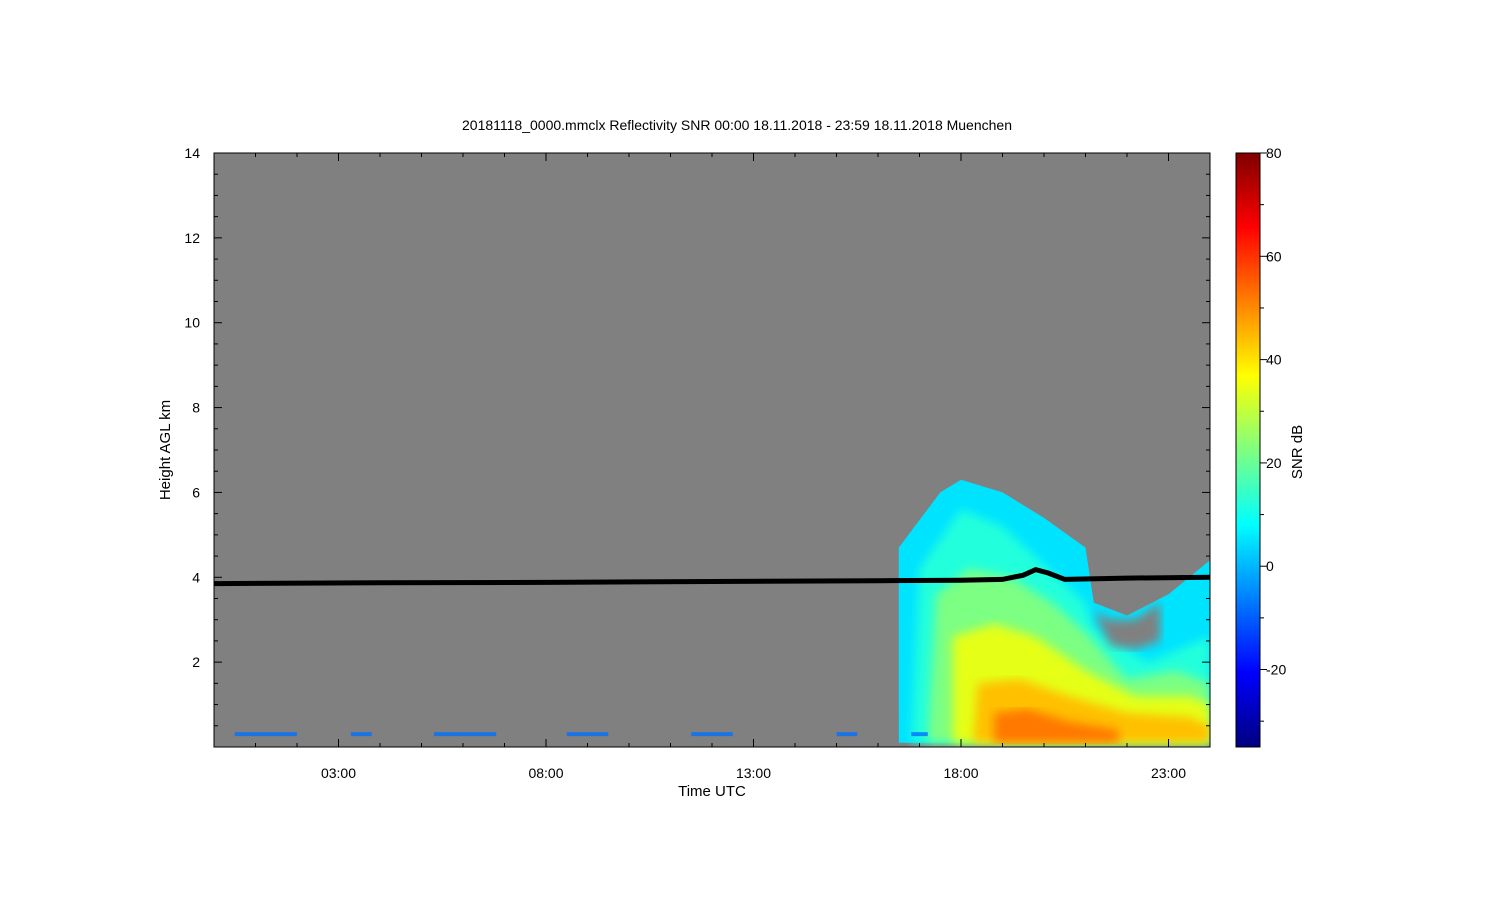 The height and width of the screenshot is (900, 1500). What do you see at coordinates (1274, 153) in the screenshot?
I see `colorbar-tick-label: 80` at bounding box center [1274, 153].